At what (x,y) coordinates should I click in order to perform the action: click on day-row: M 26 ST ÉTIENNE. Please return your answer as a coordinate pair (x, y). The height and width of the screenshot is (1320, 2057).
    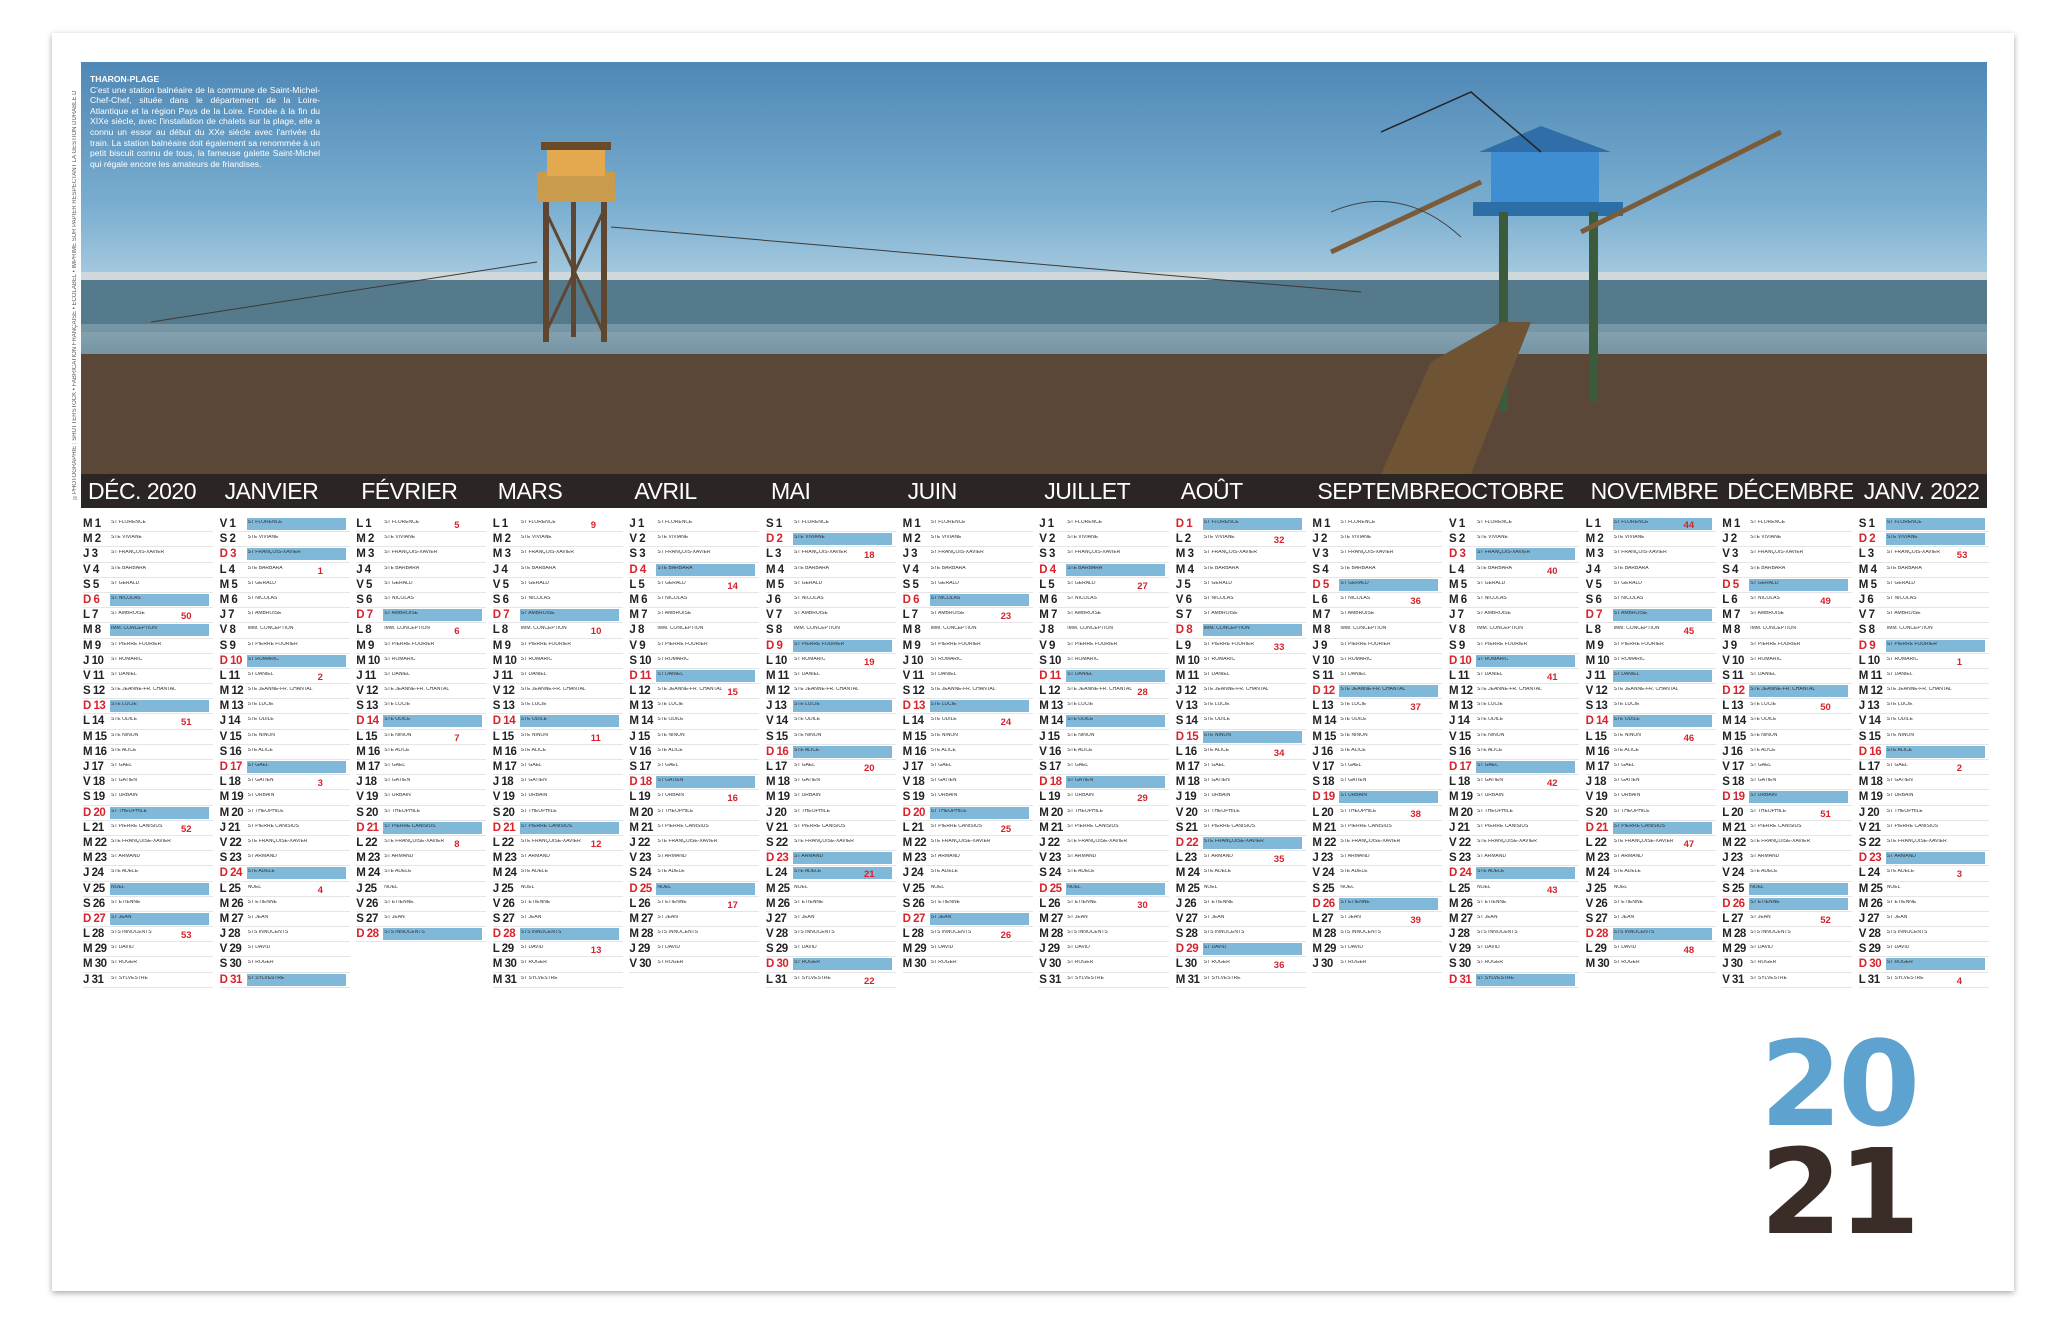
    Looking at the image, I should click on (831, 904).